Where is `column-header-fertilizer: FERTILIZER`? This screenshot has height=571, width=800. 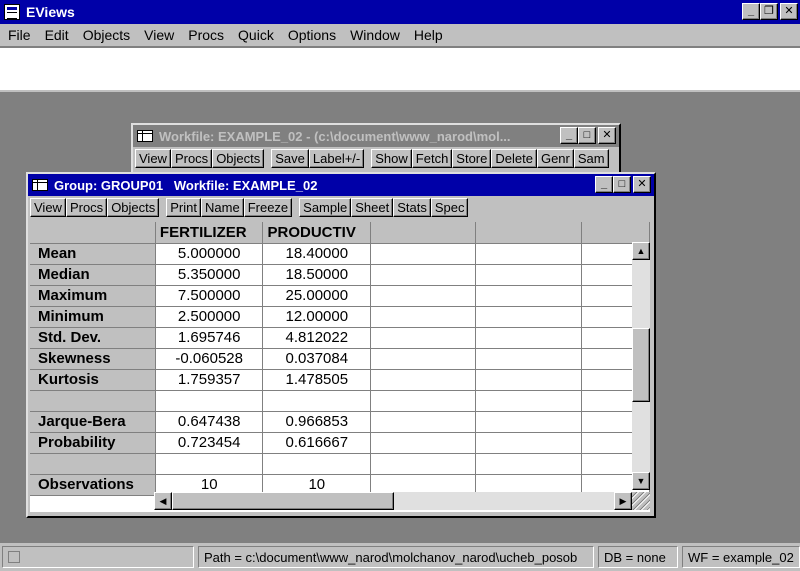
column-header-fertilizer: FERTILIZER is located at coordinates (209, 233).